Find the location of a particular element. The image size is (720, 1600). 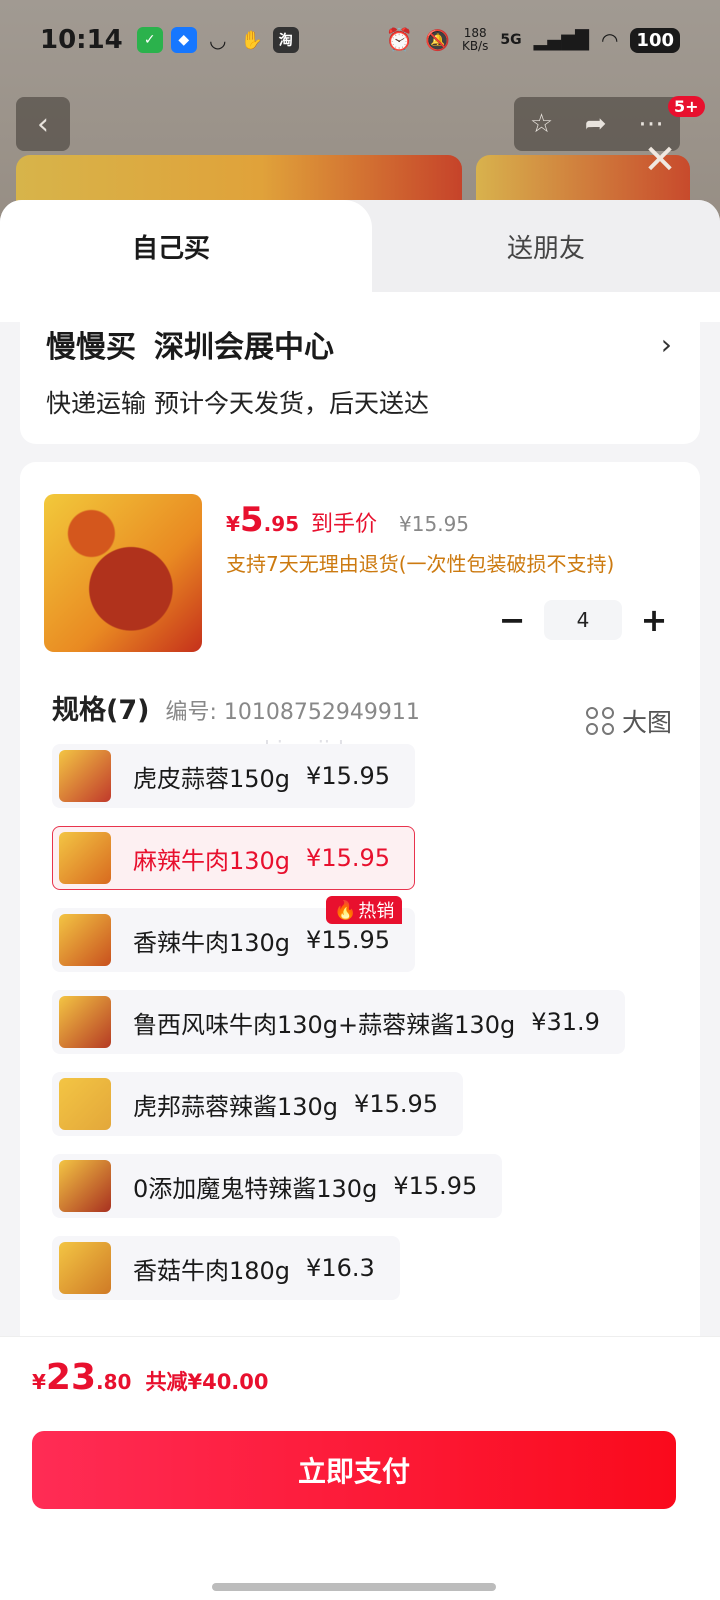

wifi-icon: ◠ is located at coordinates (609, 40).